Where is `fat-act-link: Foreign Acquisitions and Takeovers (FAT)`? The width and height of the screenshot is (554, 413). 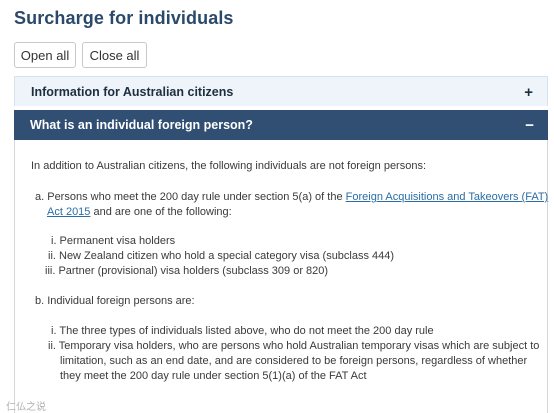
fat-act-link: Foreign Acquisitions and Takeovers (FAT) is located at coordinates (447, 197).